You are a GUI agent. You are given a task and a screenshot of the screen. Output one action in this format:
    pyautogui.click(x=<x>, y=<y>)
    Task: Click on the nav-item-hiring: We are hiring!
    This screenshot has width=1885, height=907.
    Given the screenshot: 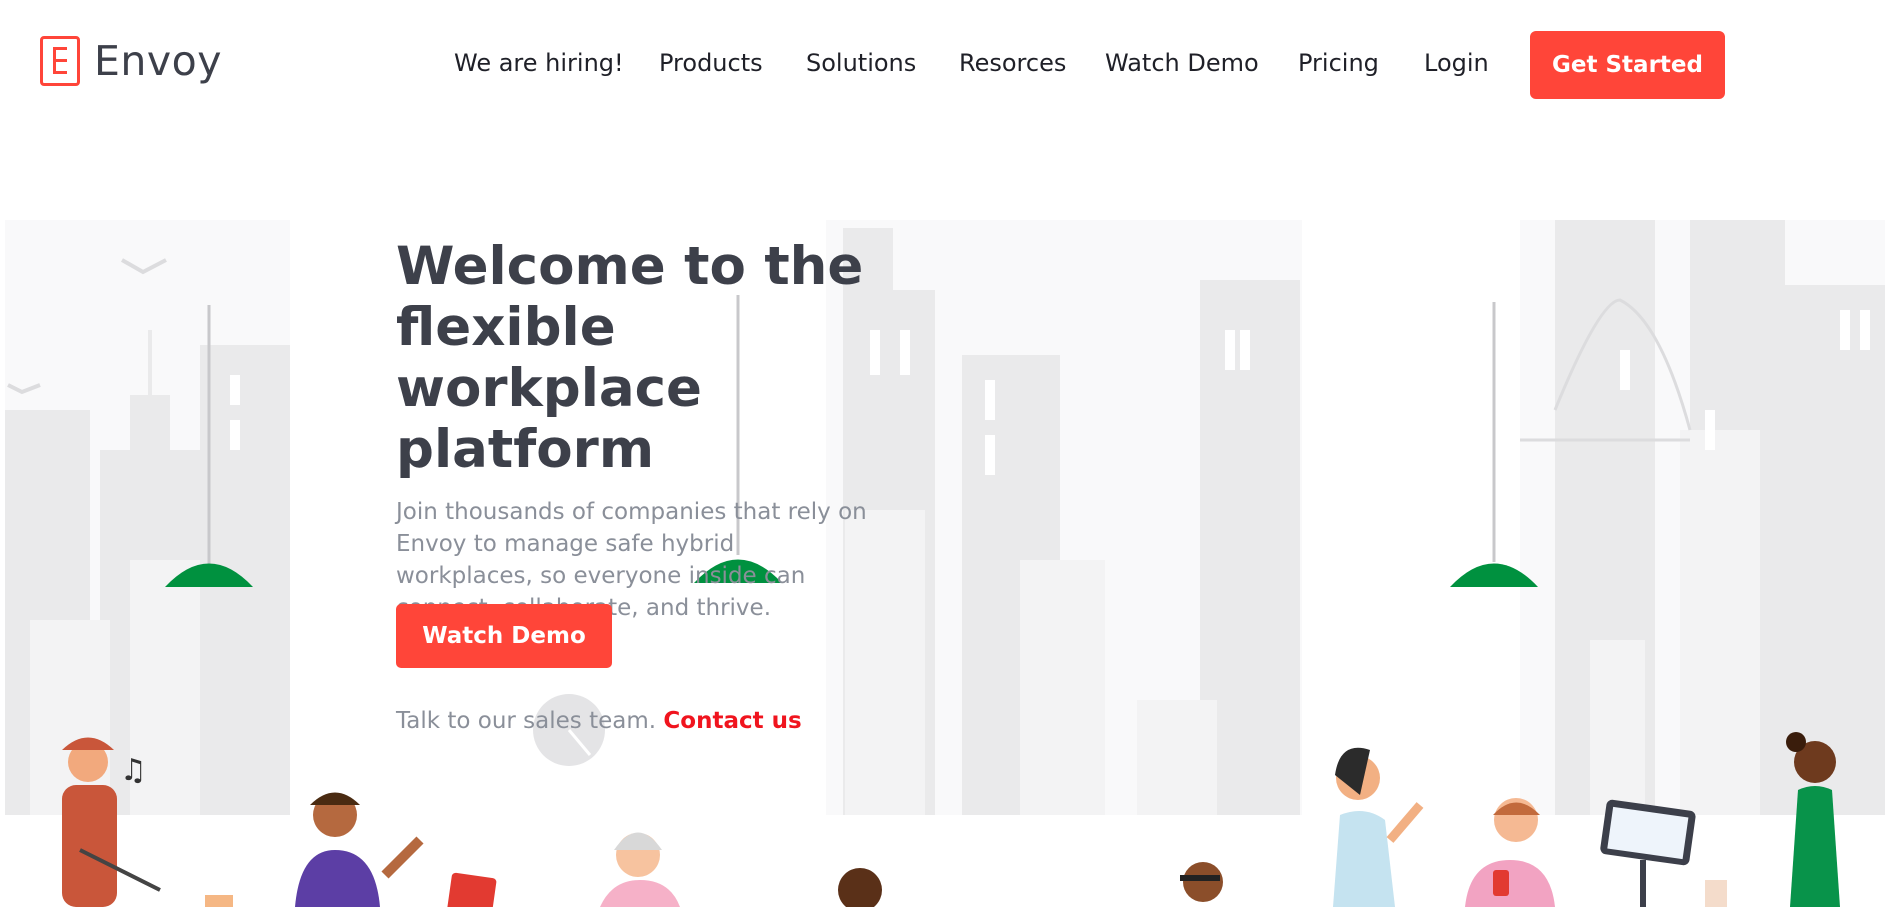 What is the action you would take?
    pyautogui.click(x=539, y=63)
    